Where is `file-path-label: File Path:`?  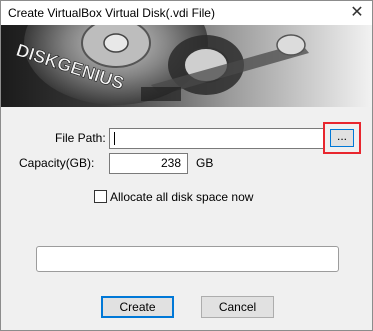 file-path-label: File Path: is located at coordinates (80, 138).